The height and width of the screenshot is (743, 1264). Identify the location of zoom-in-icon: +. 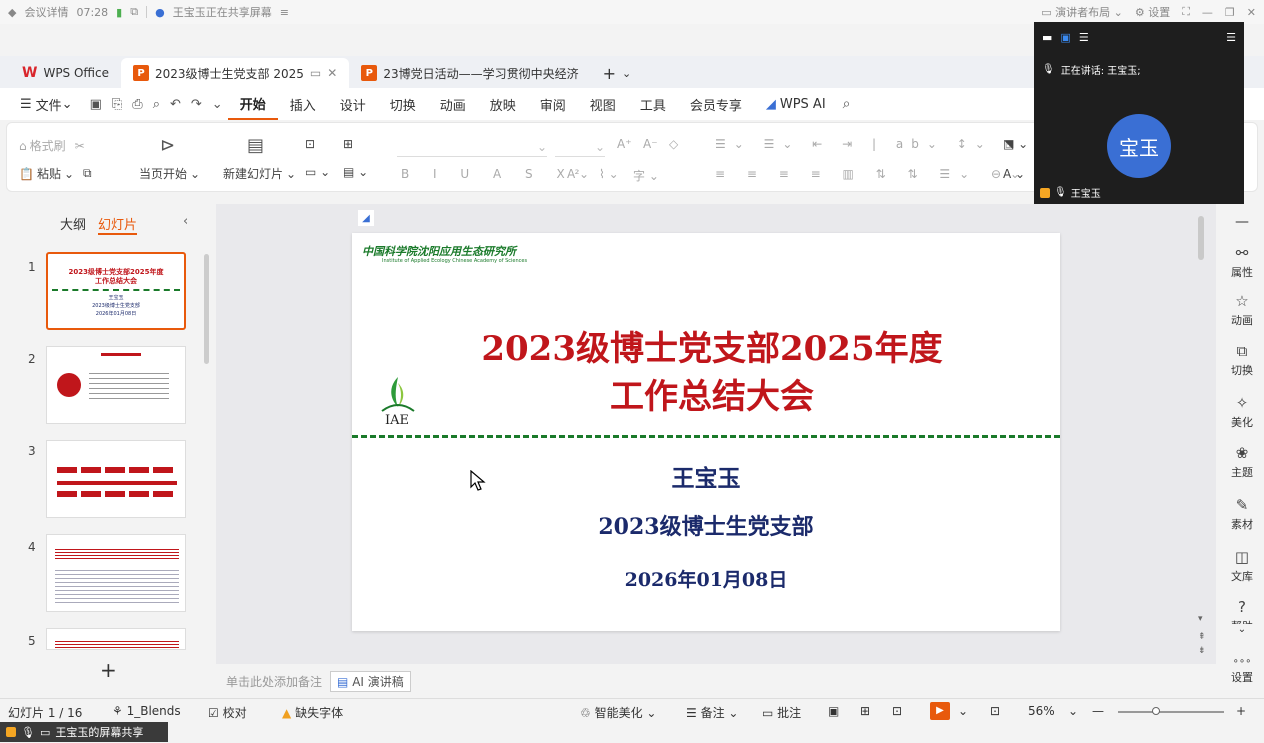
(1241, 711).